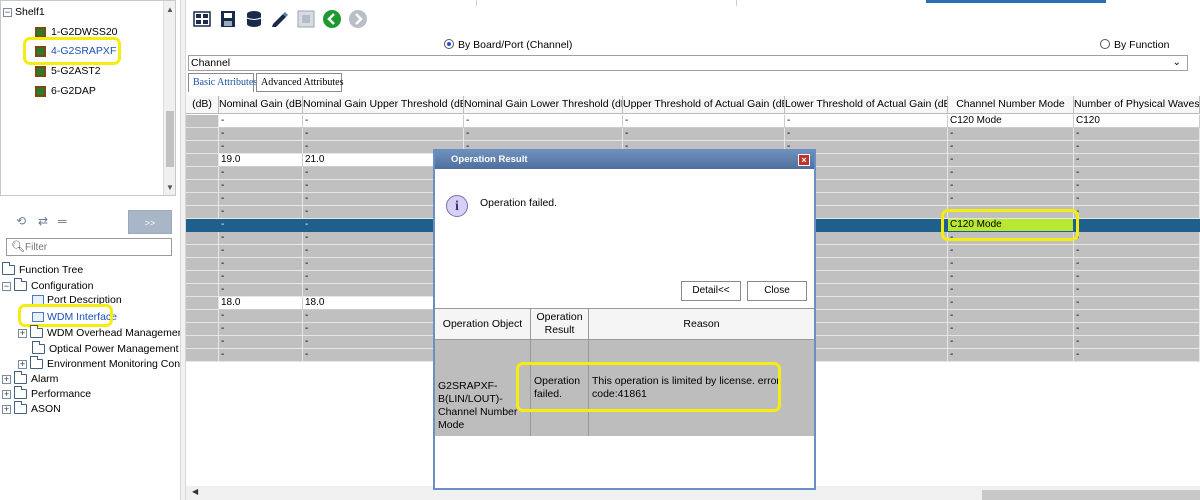 The width and height of the screenshot is (1200, 500). Describe the element at coordinates (62, 221) in the screenshot. I see `collapse-all-icon: ═` at that location.